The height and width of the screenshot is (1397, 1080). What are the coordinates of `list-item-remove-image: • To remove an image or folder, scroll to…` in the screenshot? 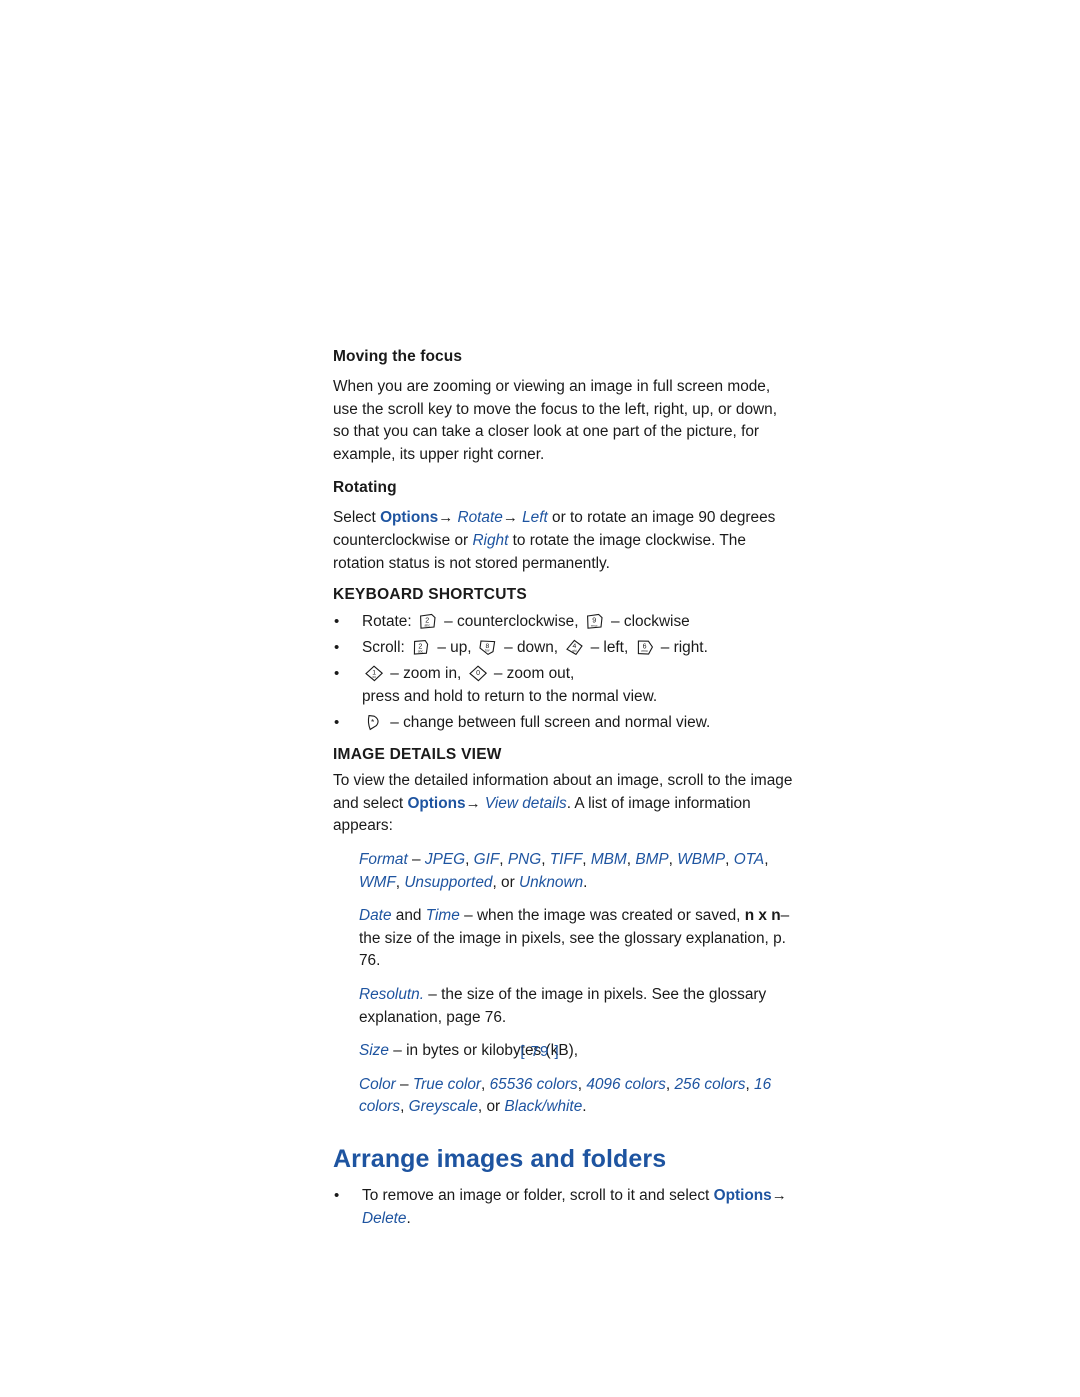 It's located at (563, 1207).